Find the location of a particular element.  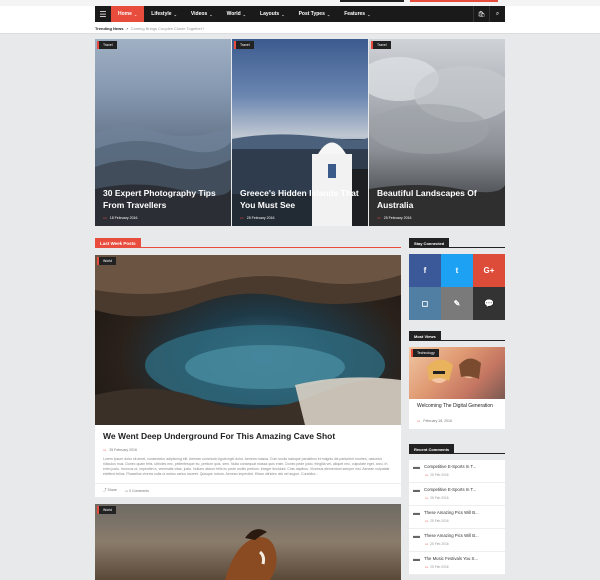

widget-header: Most Views is located at coordinates (457, 336).